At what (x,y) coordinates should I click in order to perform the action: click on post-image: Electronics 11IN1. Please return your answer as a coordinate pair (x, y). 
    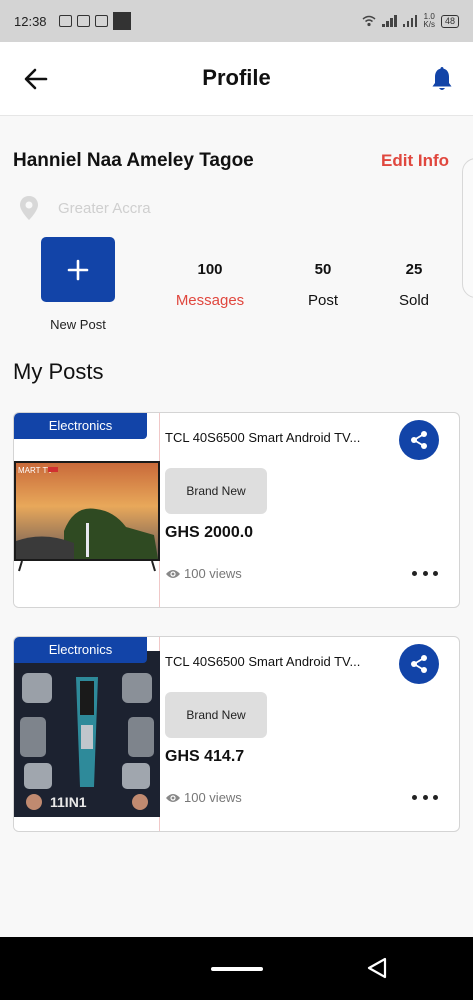
    Looking at the image, I should click on (87, 734).